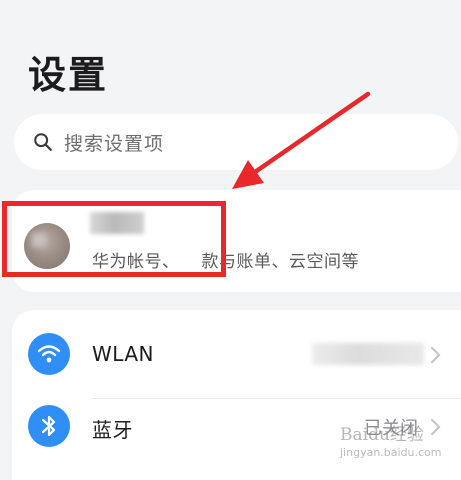 The height and width of the screenshot is (480, 461). Describe the element at coordinates (276, 398) in the screenshot. I see `divider` at that location.